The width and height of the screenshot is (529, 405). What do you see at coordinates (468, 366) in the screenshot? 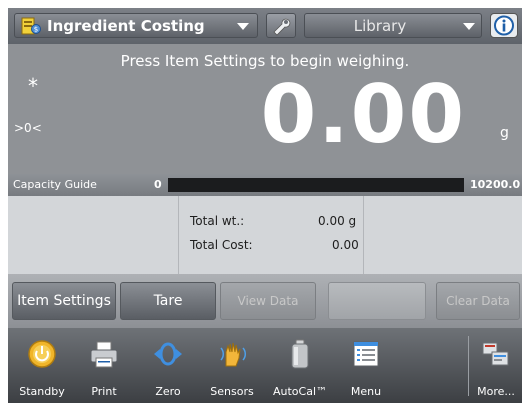
I see `nav-divider` at bounding box center [468, 366].